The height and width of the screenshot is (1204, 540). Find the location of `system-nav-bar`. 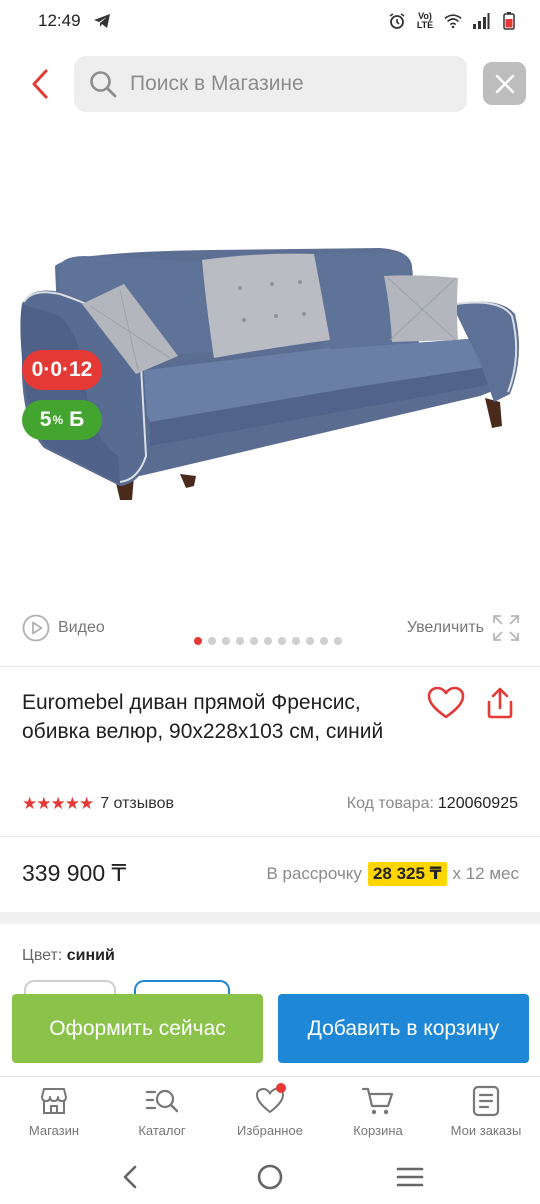

system-nav-bar is located at coordinates (270, 1177).